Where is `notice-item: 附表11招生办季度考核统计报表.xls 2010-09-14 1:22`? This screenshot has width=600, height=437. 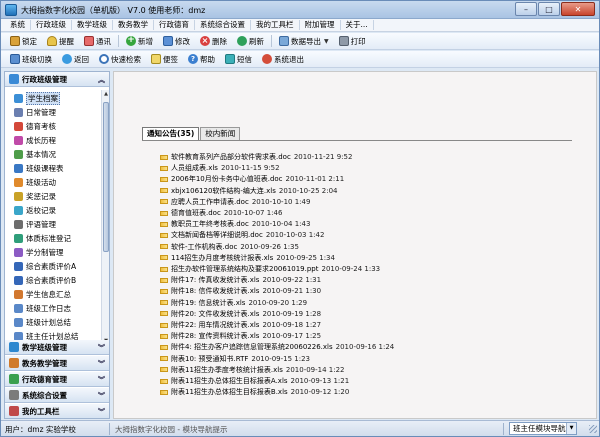 notice-item: 附表11招生办季度考核统计报表.xls 2010-09-14 1:22 is located at coordinates (252, 370).